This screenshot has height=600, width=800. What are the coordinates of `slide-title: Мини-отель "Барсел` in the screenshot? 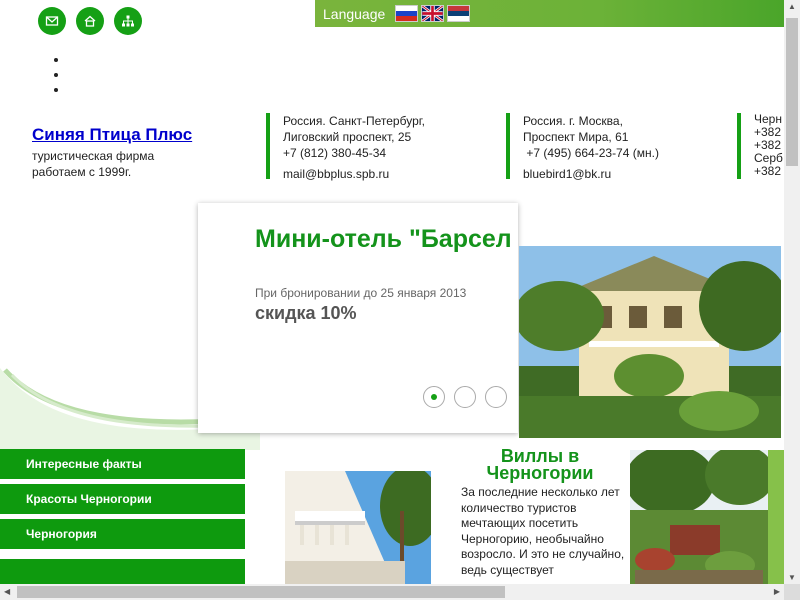 It's located at (383, 239).